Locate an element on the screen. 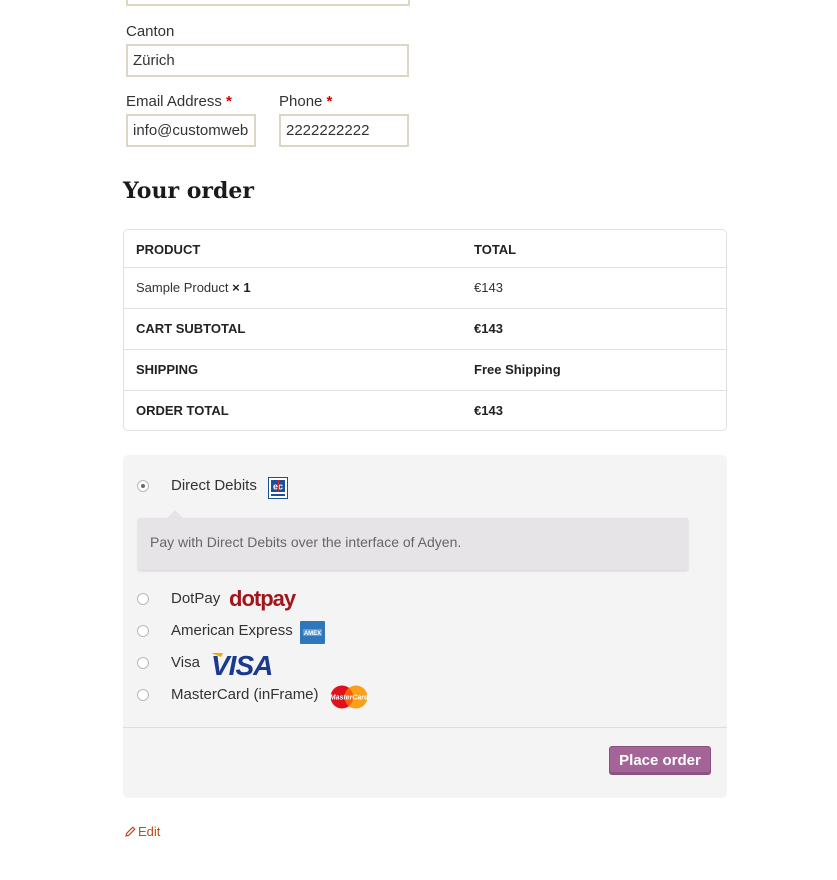  pencil-icon is located at coordinates (130, 831).